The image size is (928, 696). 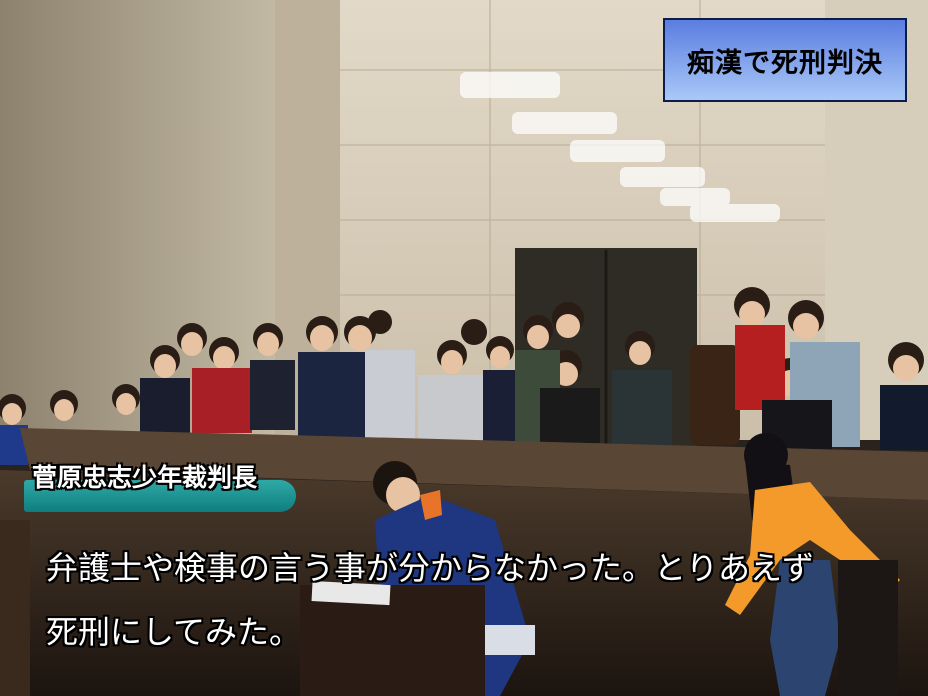 I want to click on subtitle-line-1: 弁護士や検事の言う事が分からなかった。とりあえず, so click(x=430, y=568).